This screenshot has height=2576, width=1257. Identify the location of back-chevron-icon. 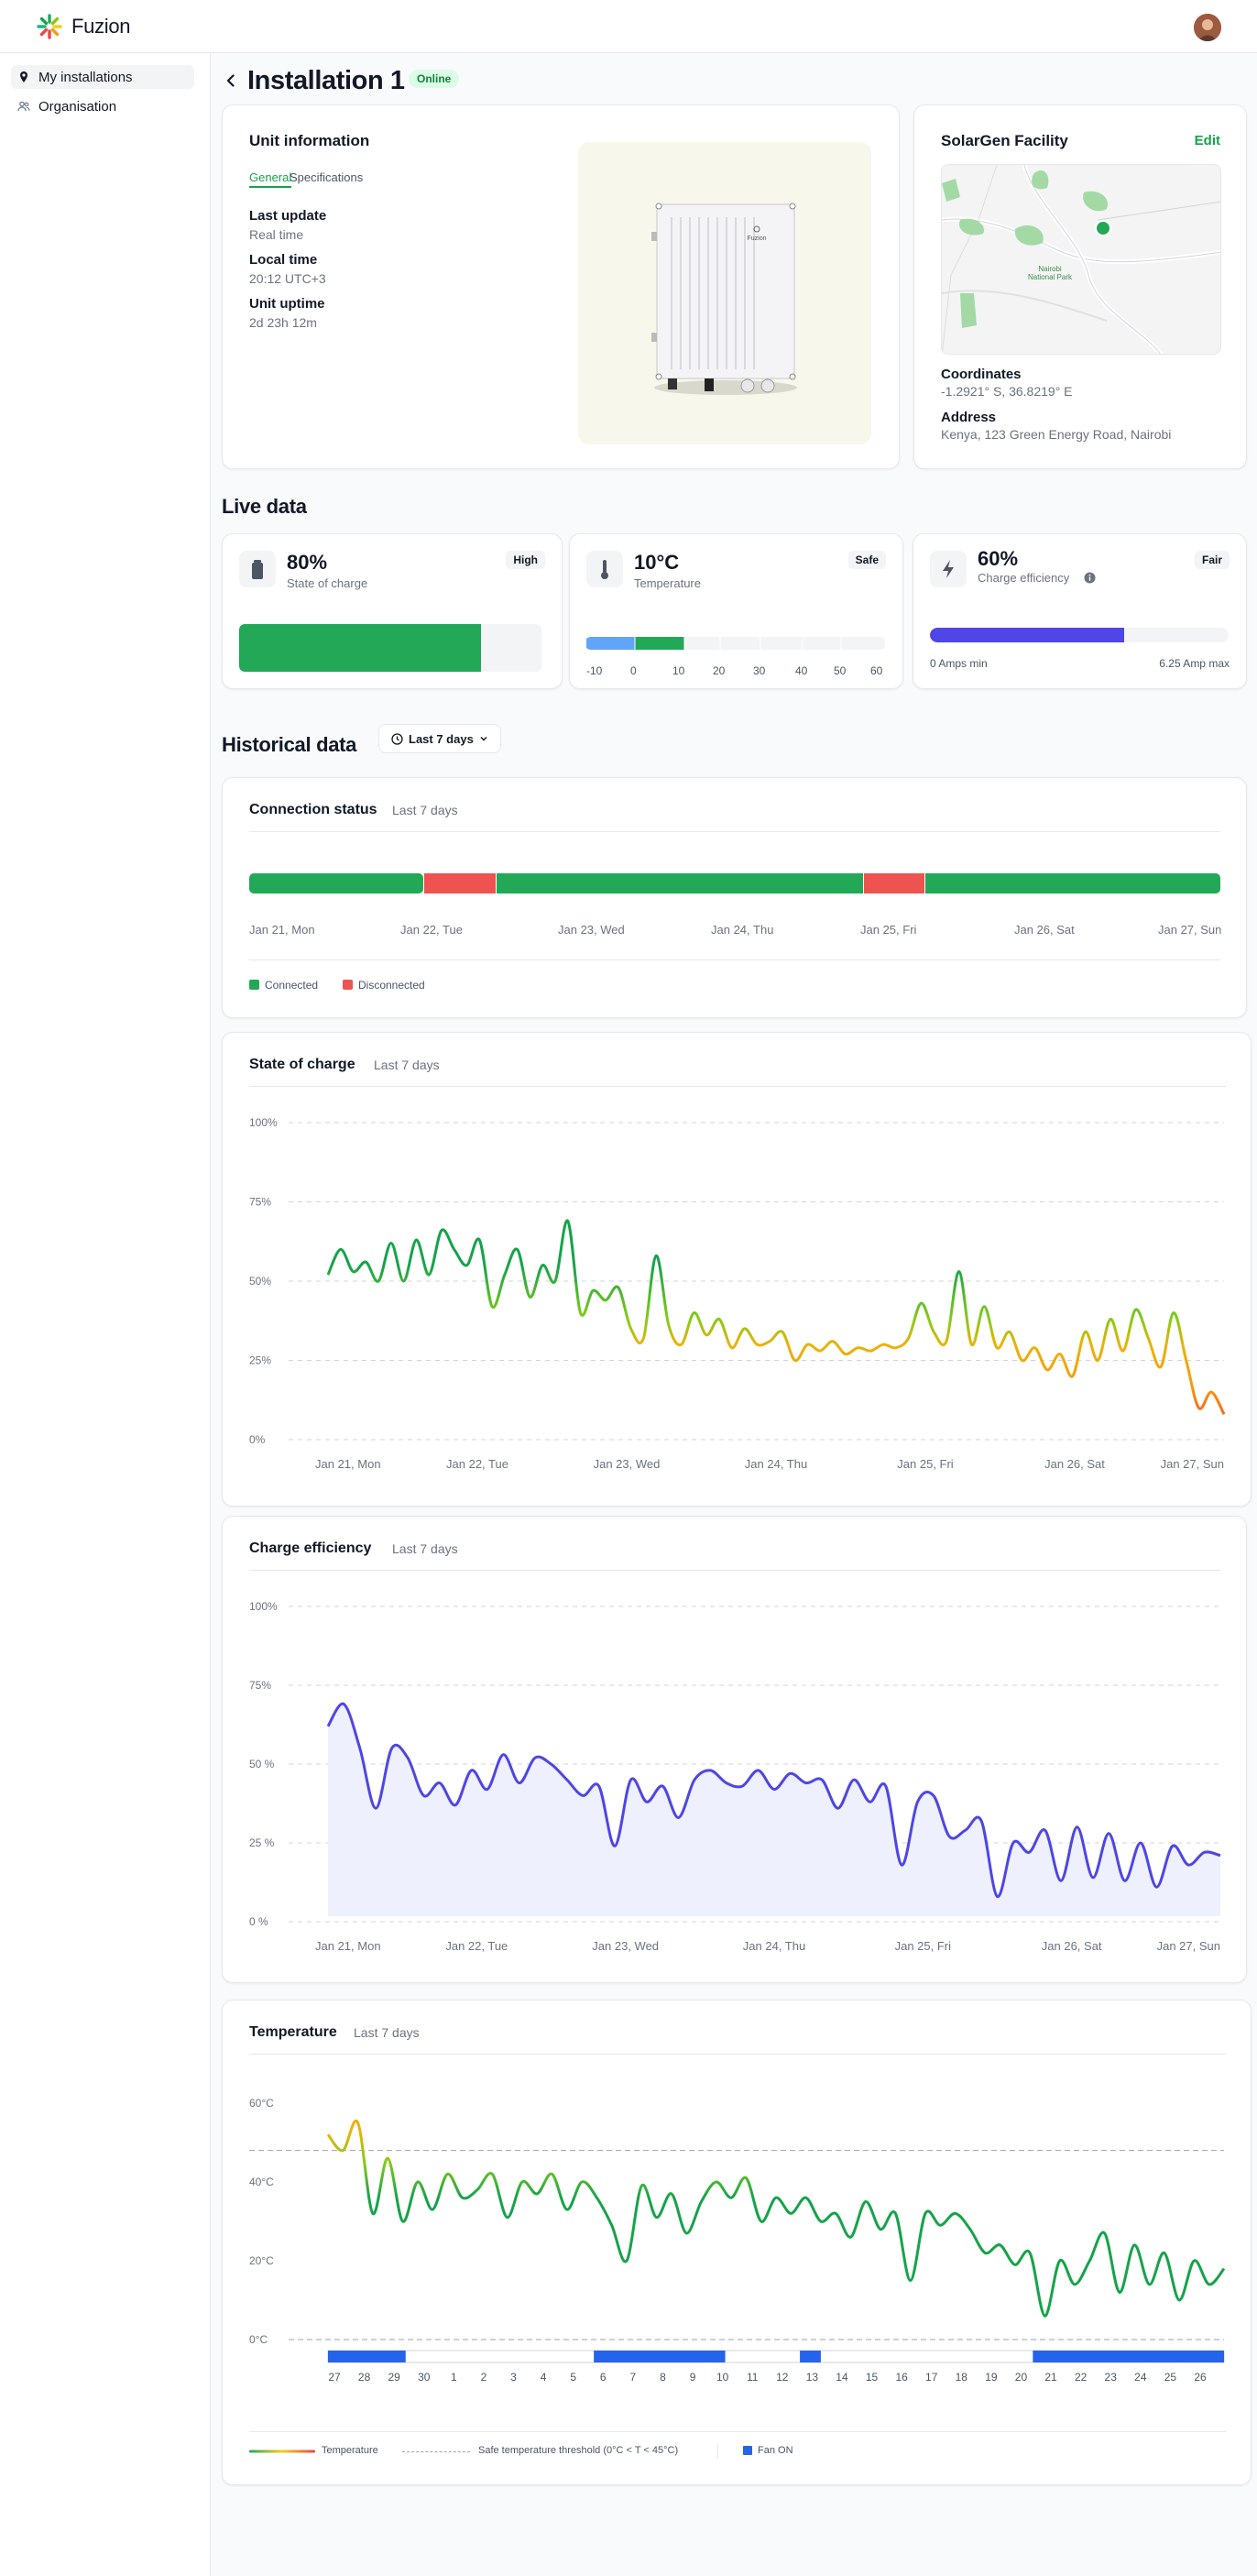
(231, 80).